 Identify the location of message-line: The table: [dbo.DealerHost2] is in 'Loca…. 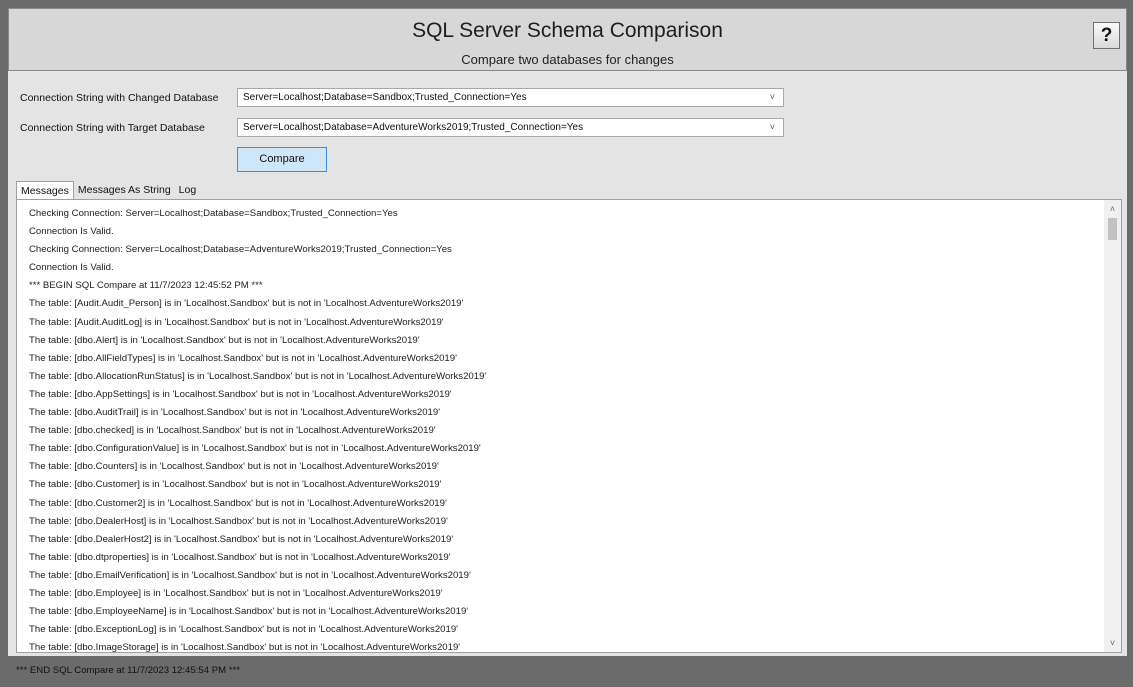
(241, 539).